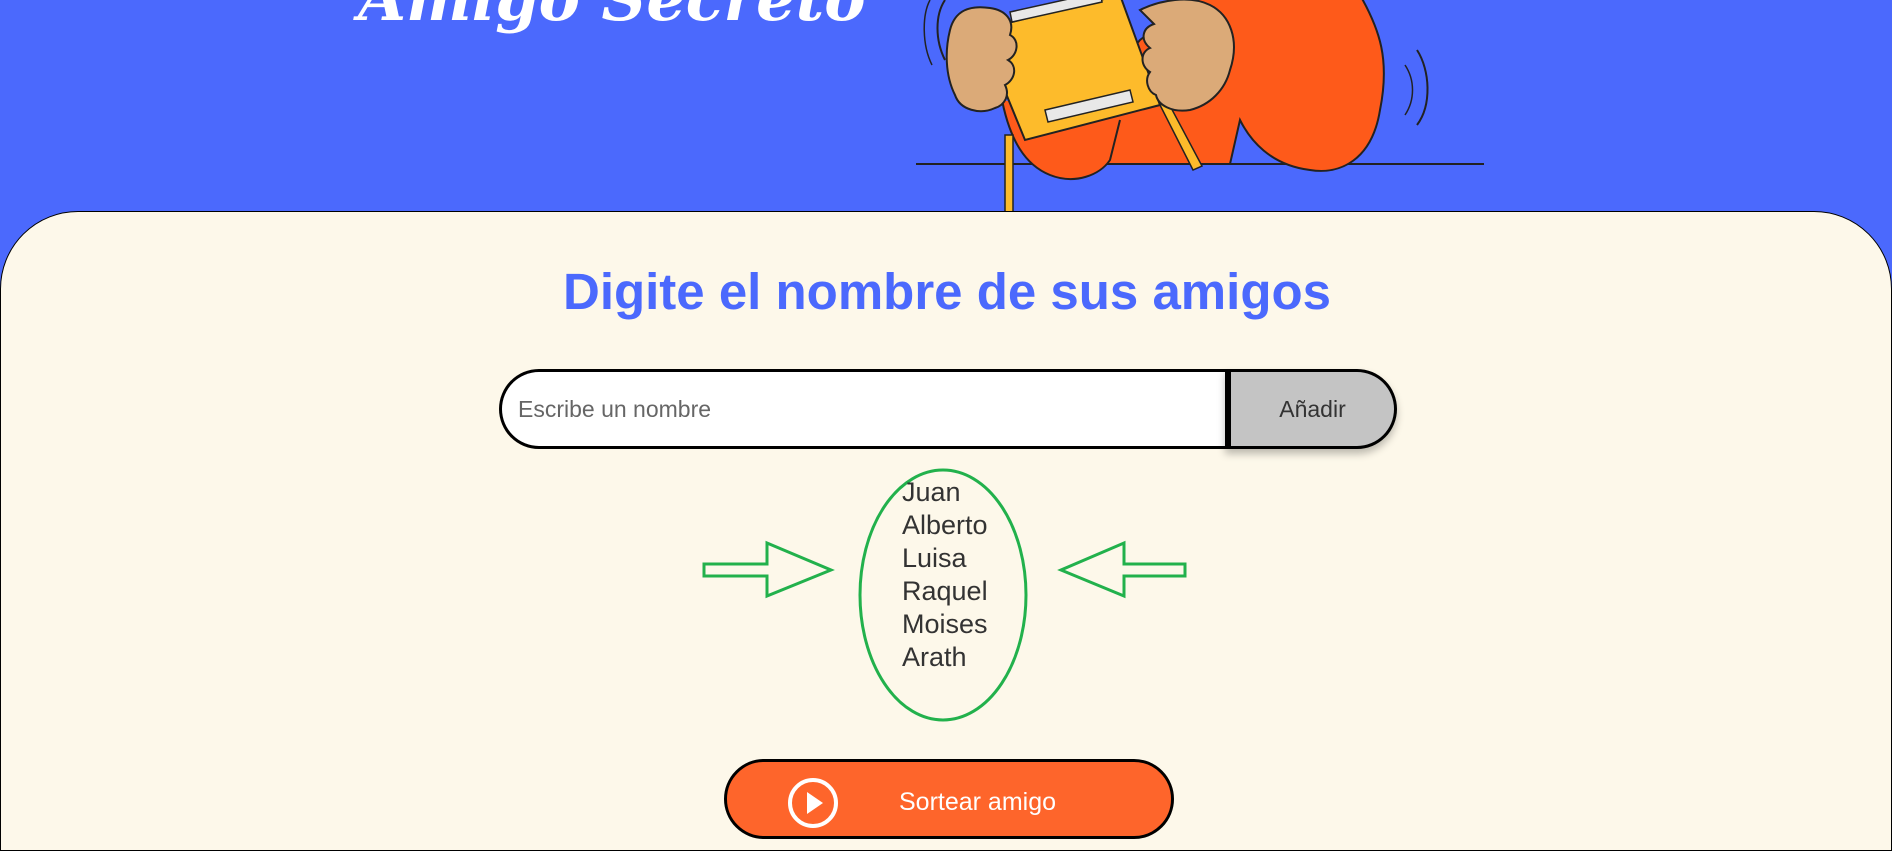 Image resolution: width=1892 pixels, height=851 pixels. What do you see at coordinates (813, 803) in the screenshot?
I see `play-circle-icon` at bounding box center [813, 803].